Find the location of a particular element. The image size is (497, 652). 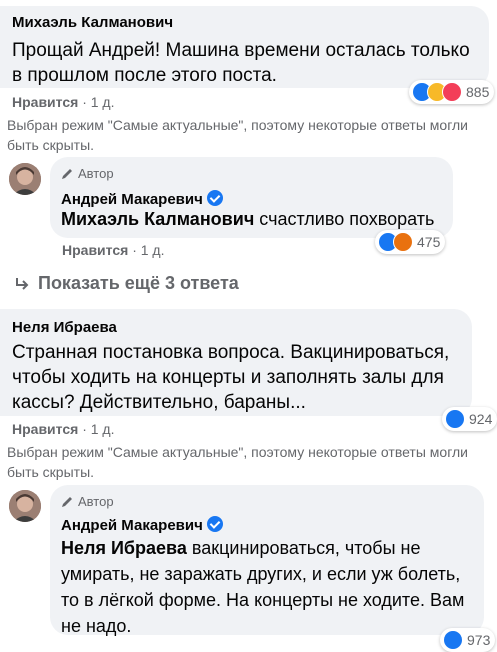

reaction-count: 924 is located at coordinates (469, 419).